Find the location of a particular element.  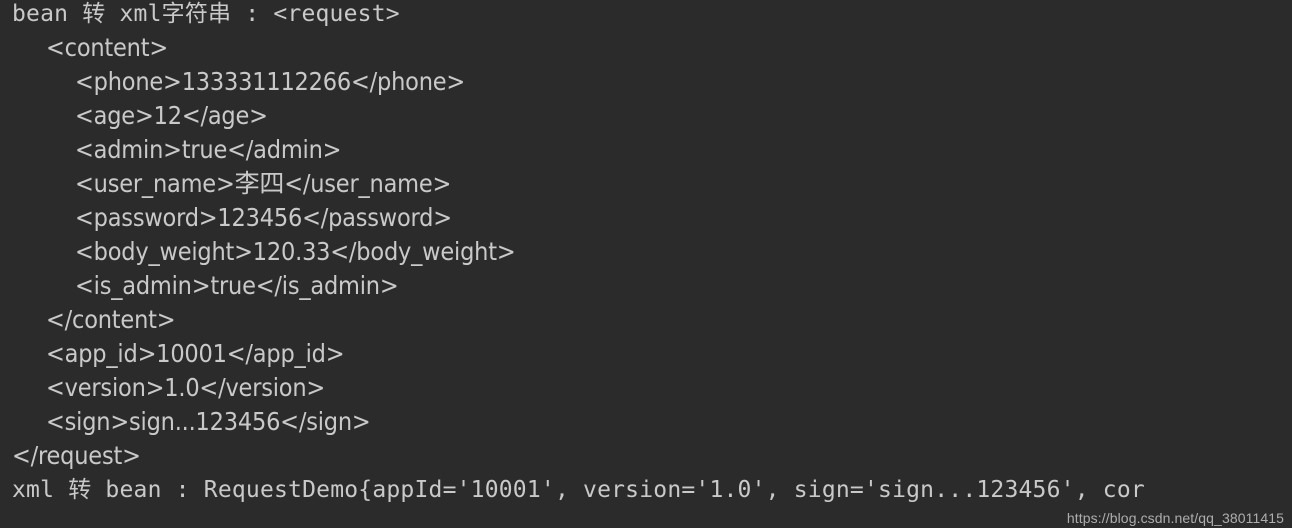

log-line: <version>1.0</version> is located at coordinates (186, 387).